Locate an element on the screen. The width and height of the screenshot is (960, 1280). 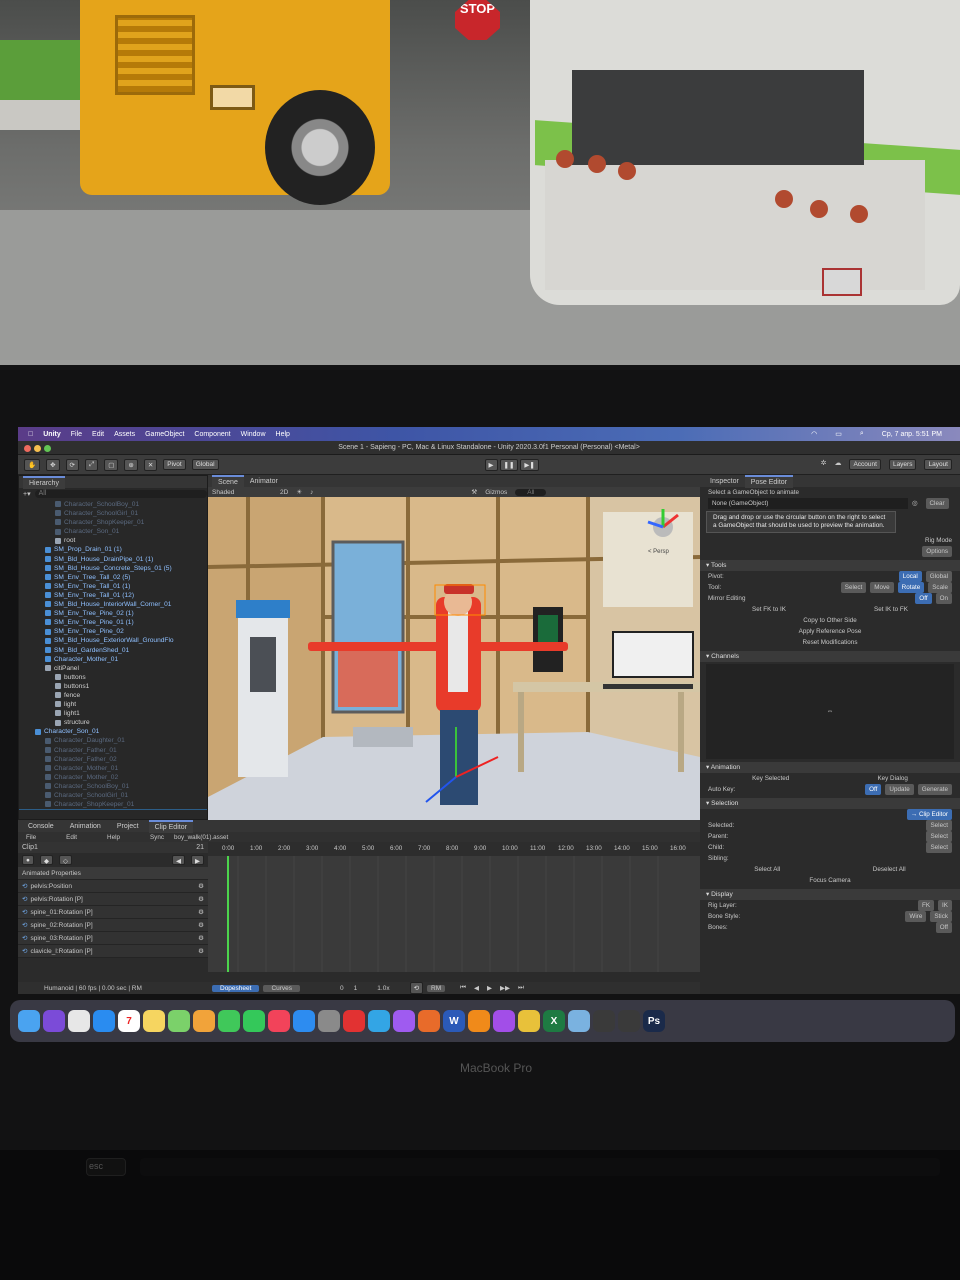
tab-animator: Animator is located at coordinates (264, 481).